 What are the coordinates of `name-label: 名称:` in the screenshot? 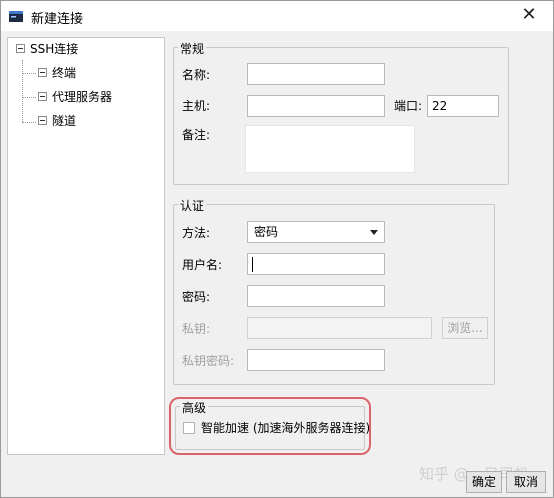 It's located at (196, 75).